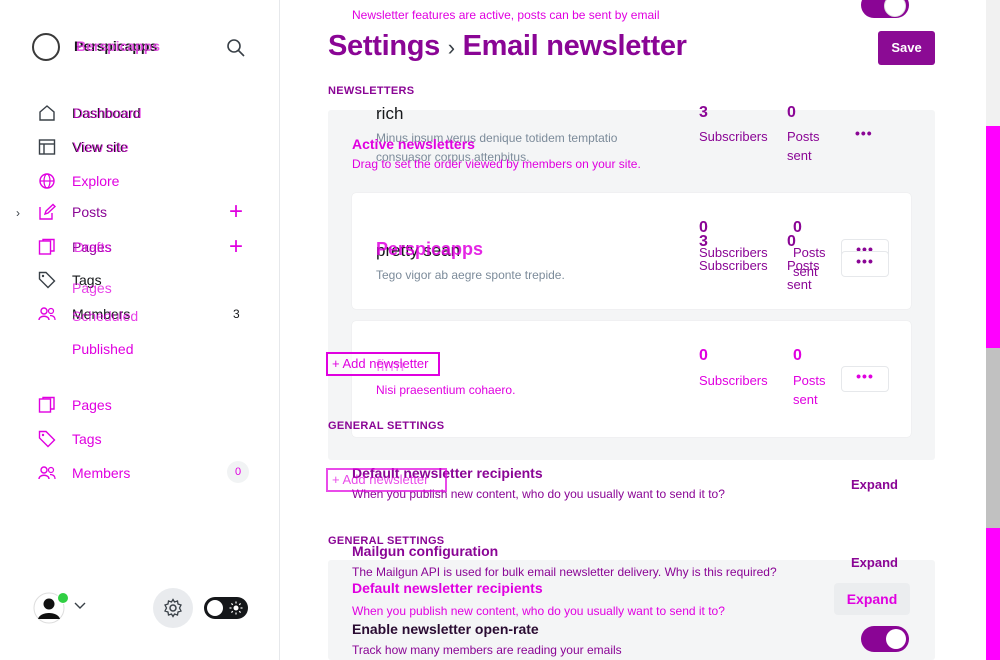 The width and height of the screenshot is (1000, 660). I want to click on site-name-ghost: Berspicapps, so click(118, 46).